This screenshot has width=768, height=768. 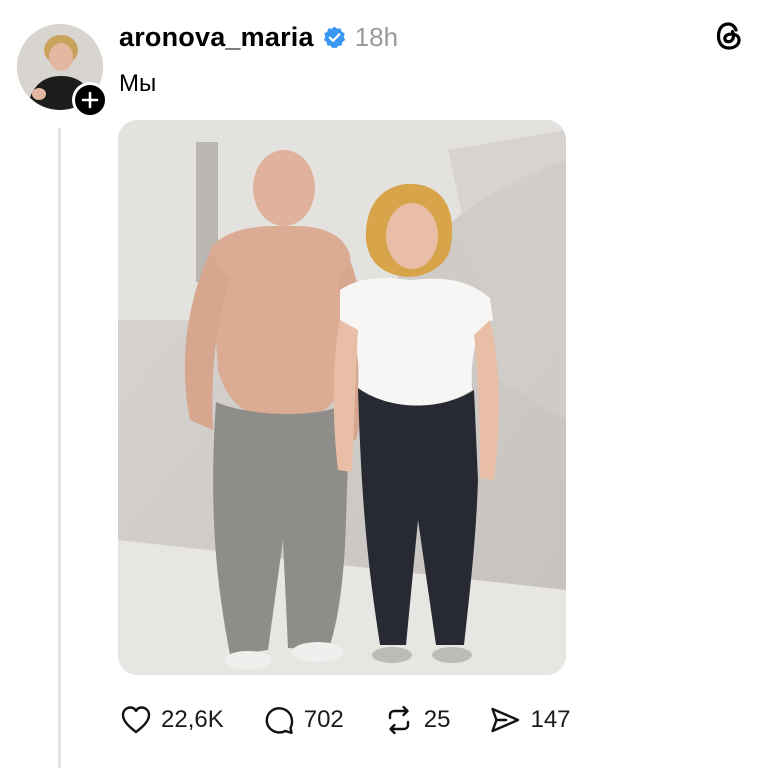 I want to click on reply-count: 702, so click(x=323, y=719).